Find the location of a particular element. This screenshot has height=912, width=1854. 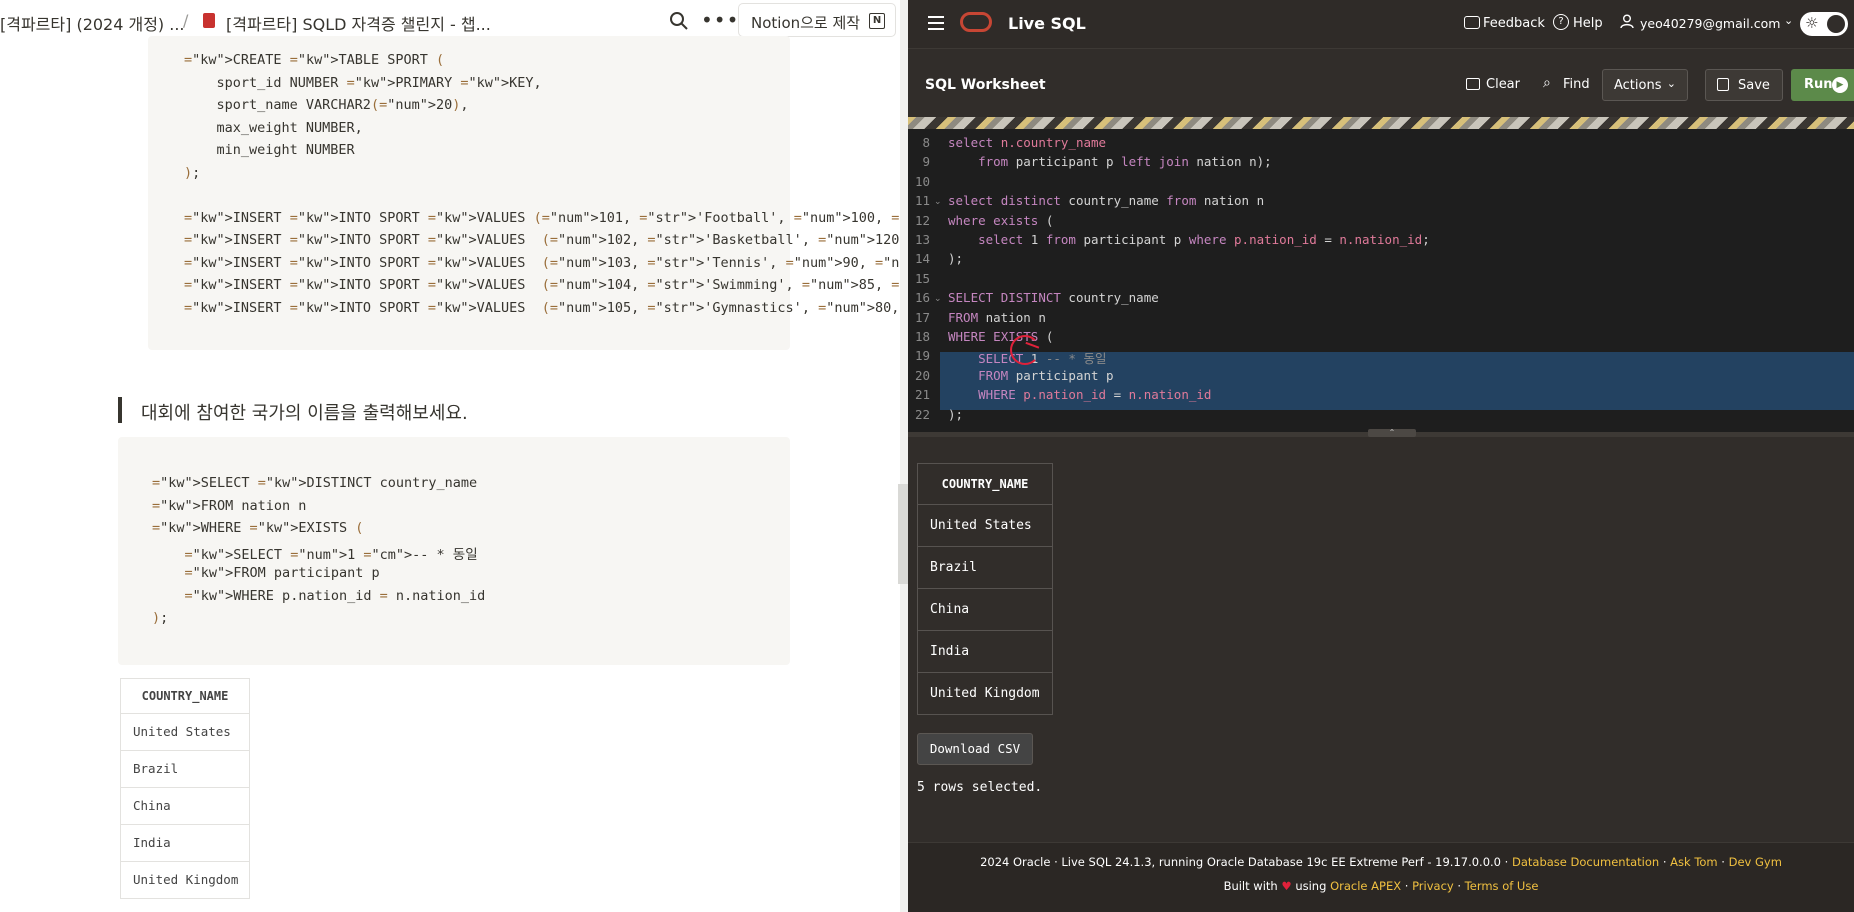

book-icon is located at coordinates (209, 20).